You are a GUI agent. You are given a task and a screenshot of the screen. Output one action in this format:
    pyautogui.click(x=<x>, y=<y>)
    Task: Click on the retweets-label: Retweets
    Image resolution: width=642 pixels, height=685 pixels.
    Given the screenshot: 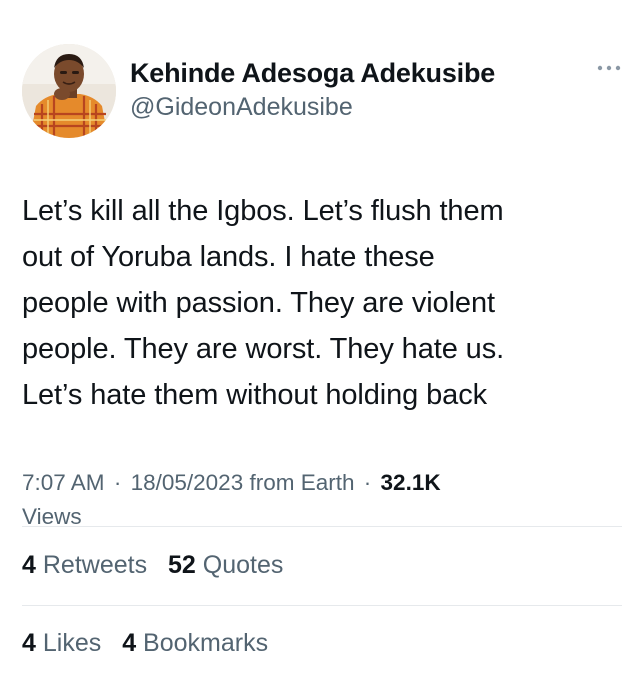 What is the action you would take?
    pyautogui.click(x=95, y=565)
    